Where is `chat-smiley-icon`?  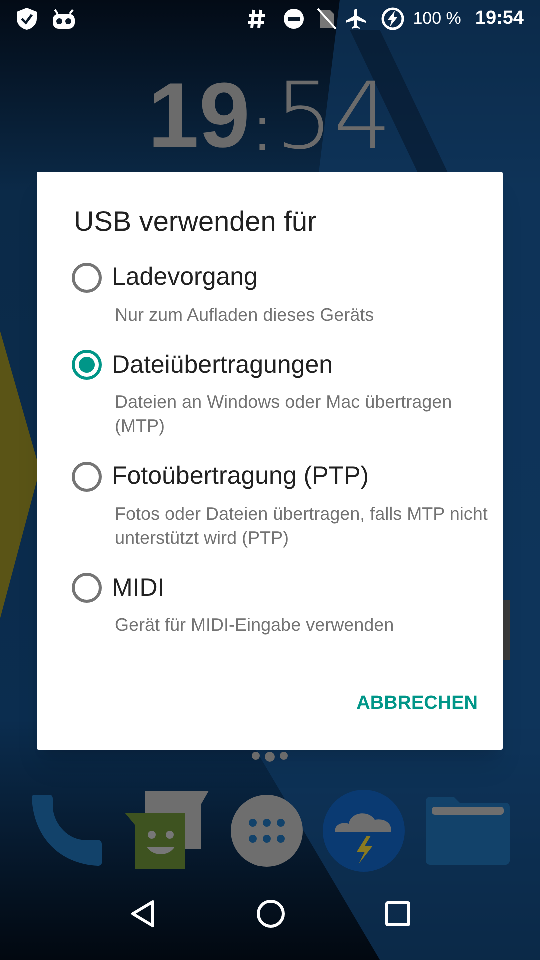
chat-smiley-icon is located at coordinates (167, 831).